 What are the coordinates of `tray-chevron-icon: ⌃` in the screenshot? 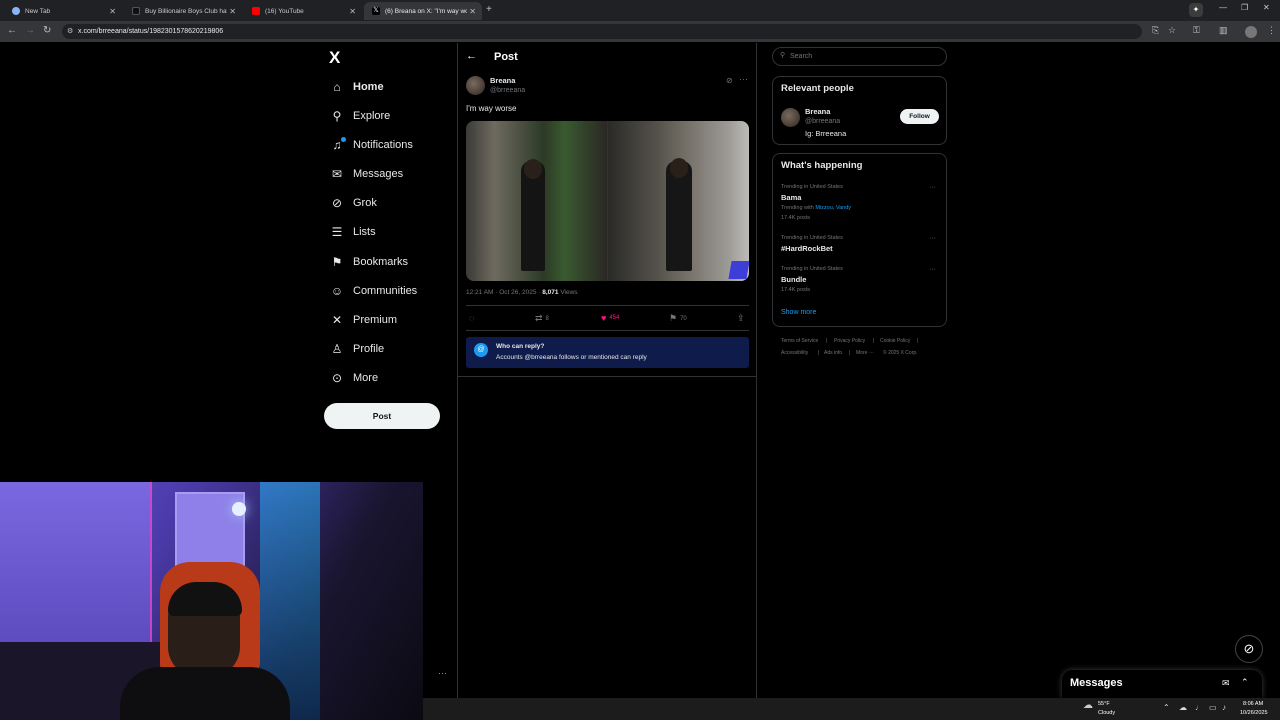 It's located at (1166, 707).